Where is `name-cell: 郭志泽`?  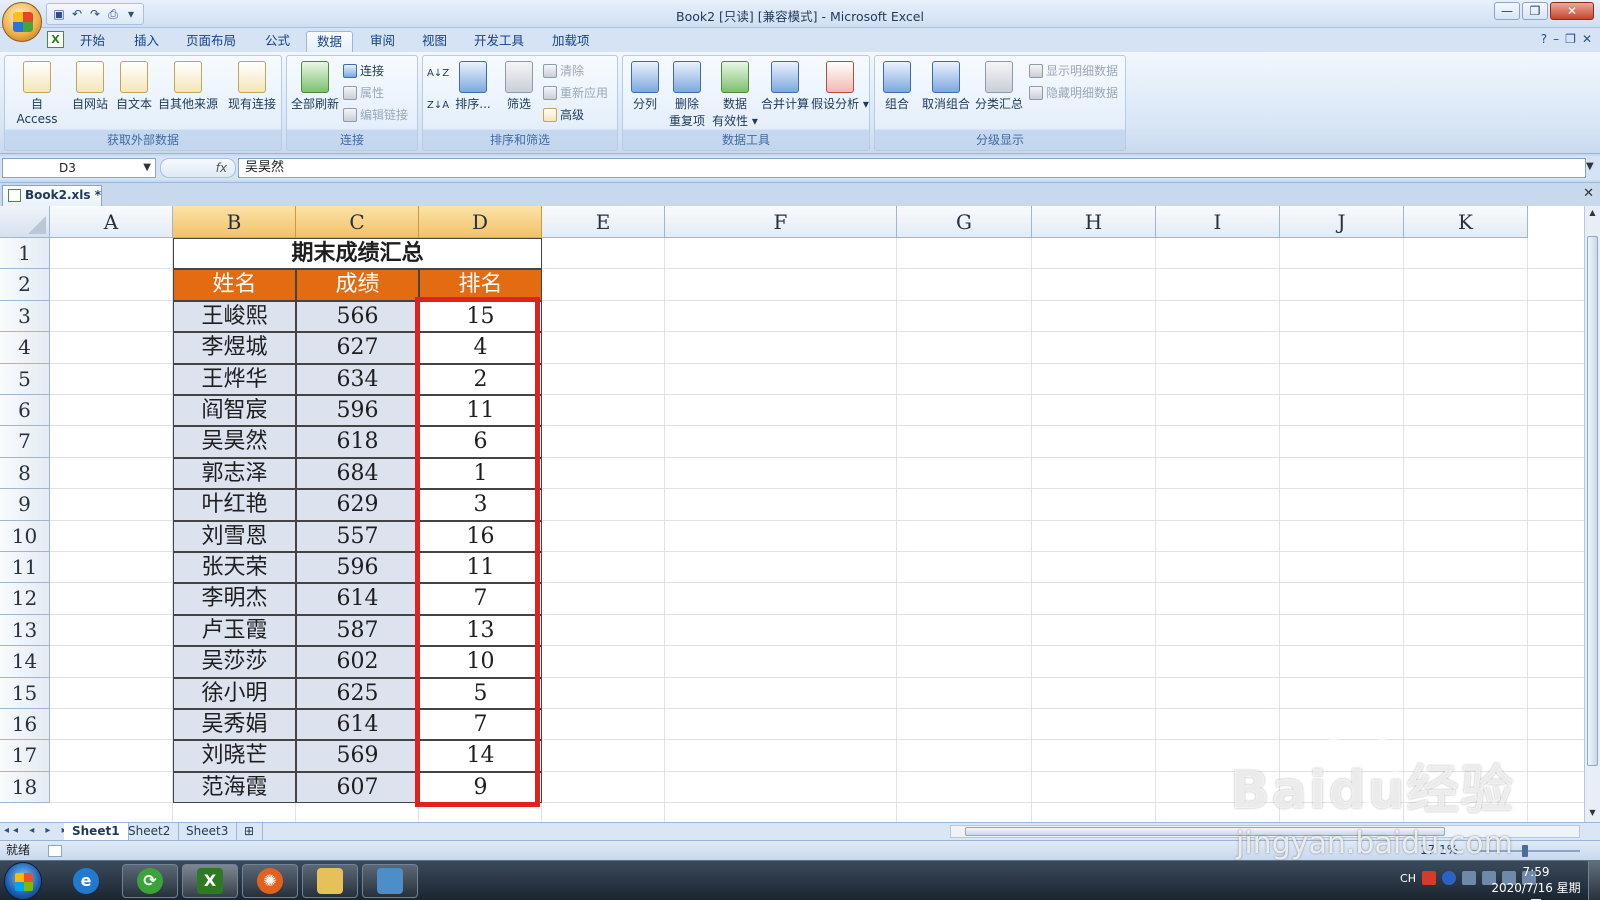 name-cell: 郭志泽 is located at coordinates (234, 473).